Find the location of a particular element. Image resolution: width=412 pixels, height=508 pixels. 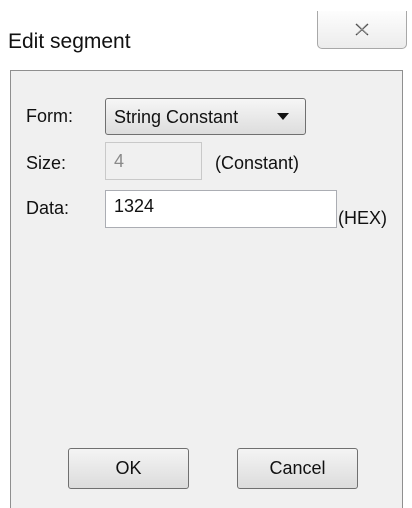

form-select: String Constant is located at coordinates (205, 116).